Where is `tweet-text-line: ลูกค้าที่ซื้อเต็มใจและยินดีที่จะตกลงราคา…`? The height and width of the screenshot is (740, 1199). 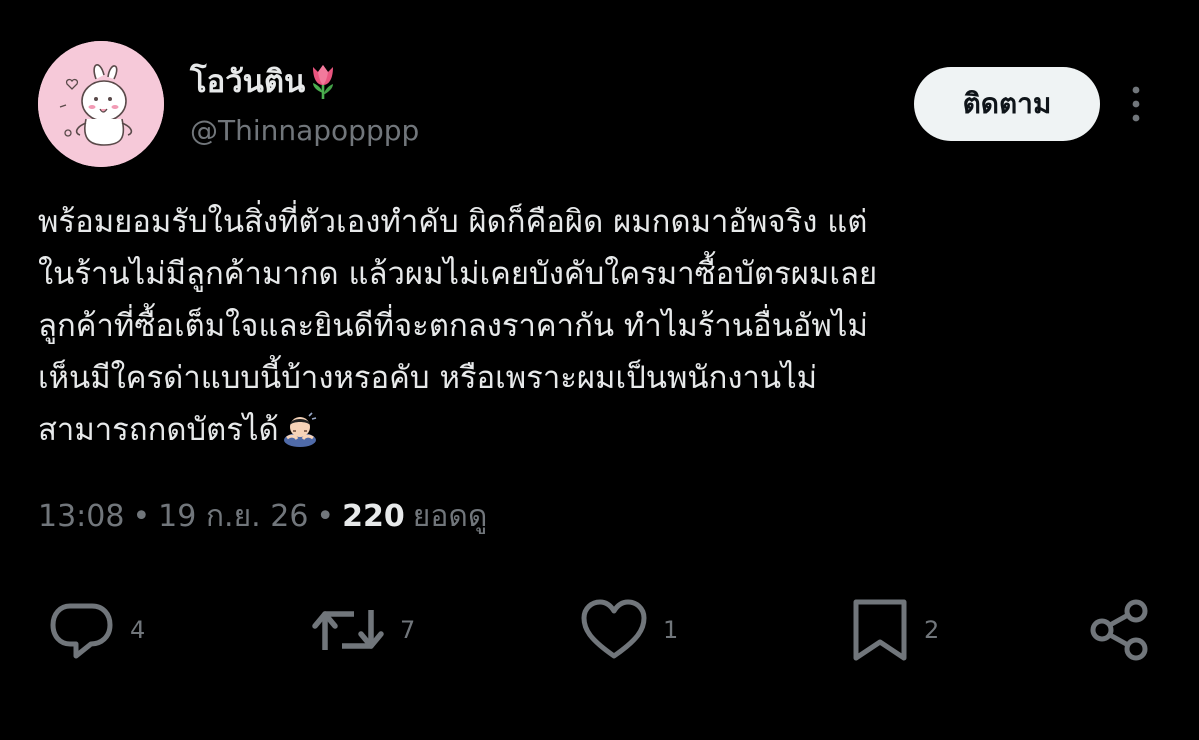
tweet-text-line: ลูกค้าที่ซื้อเต็มใจและยินดีที่จะตกลงราคา… is located at coordinates (453, 326).